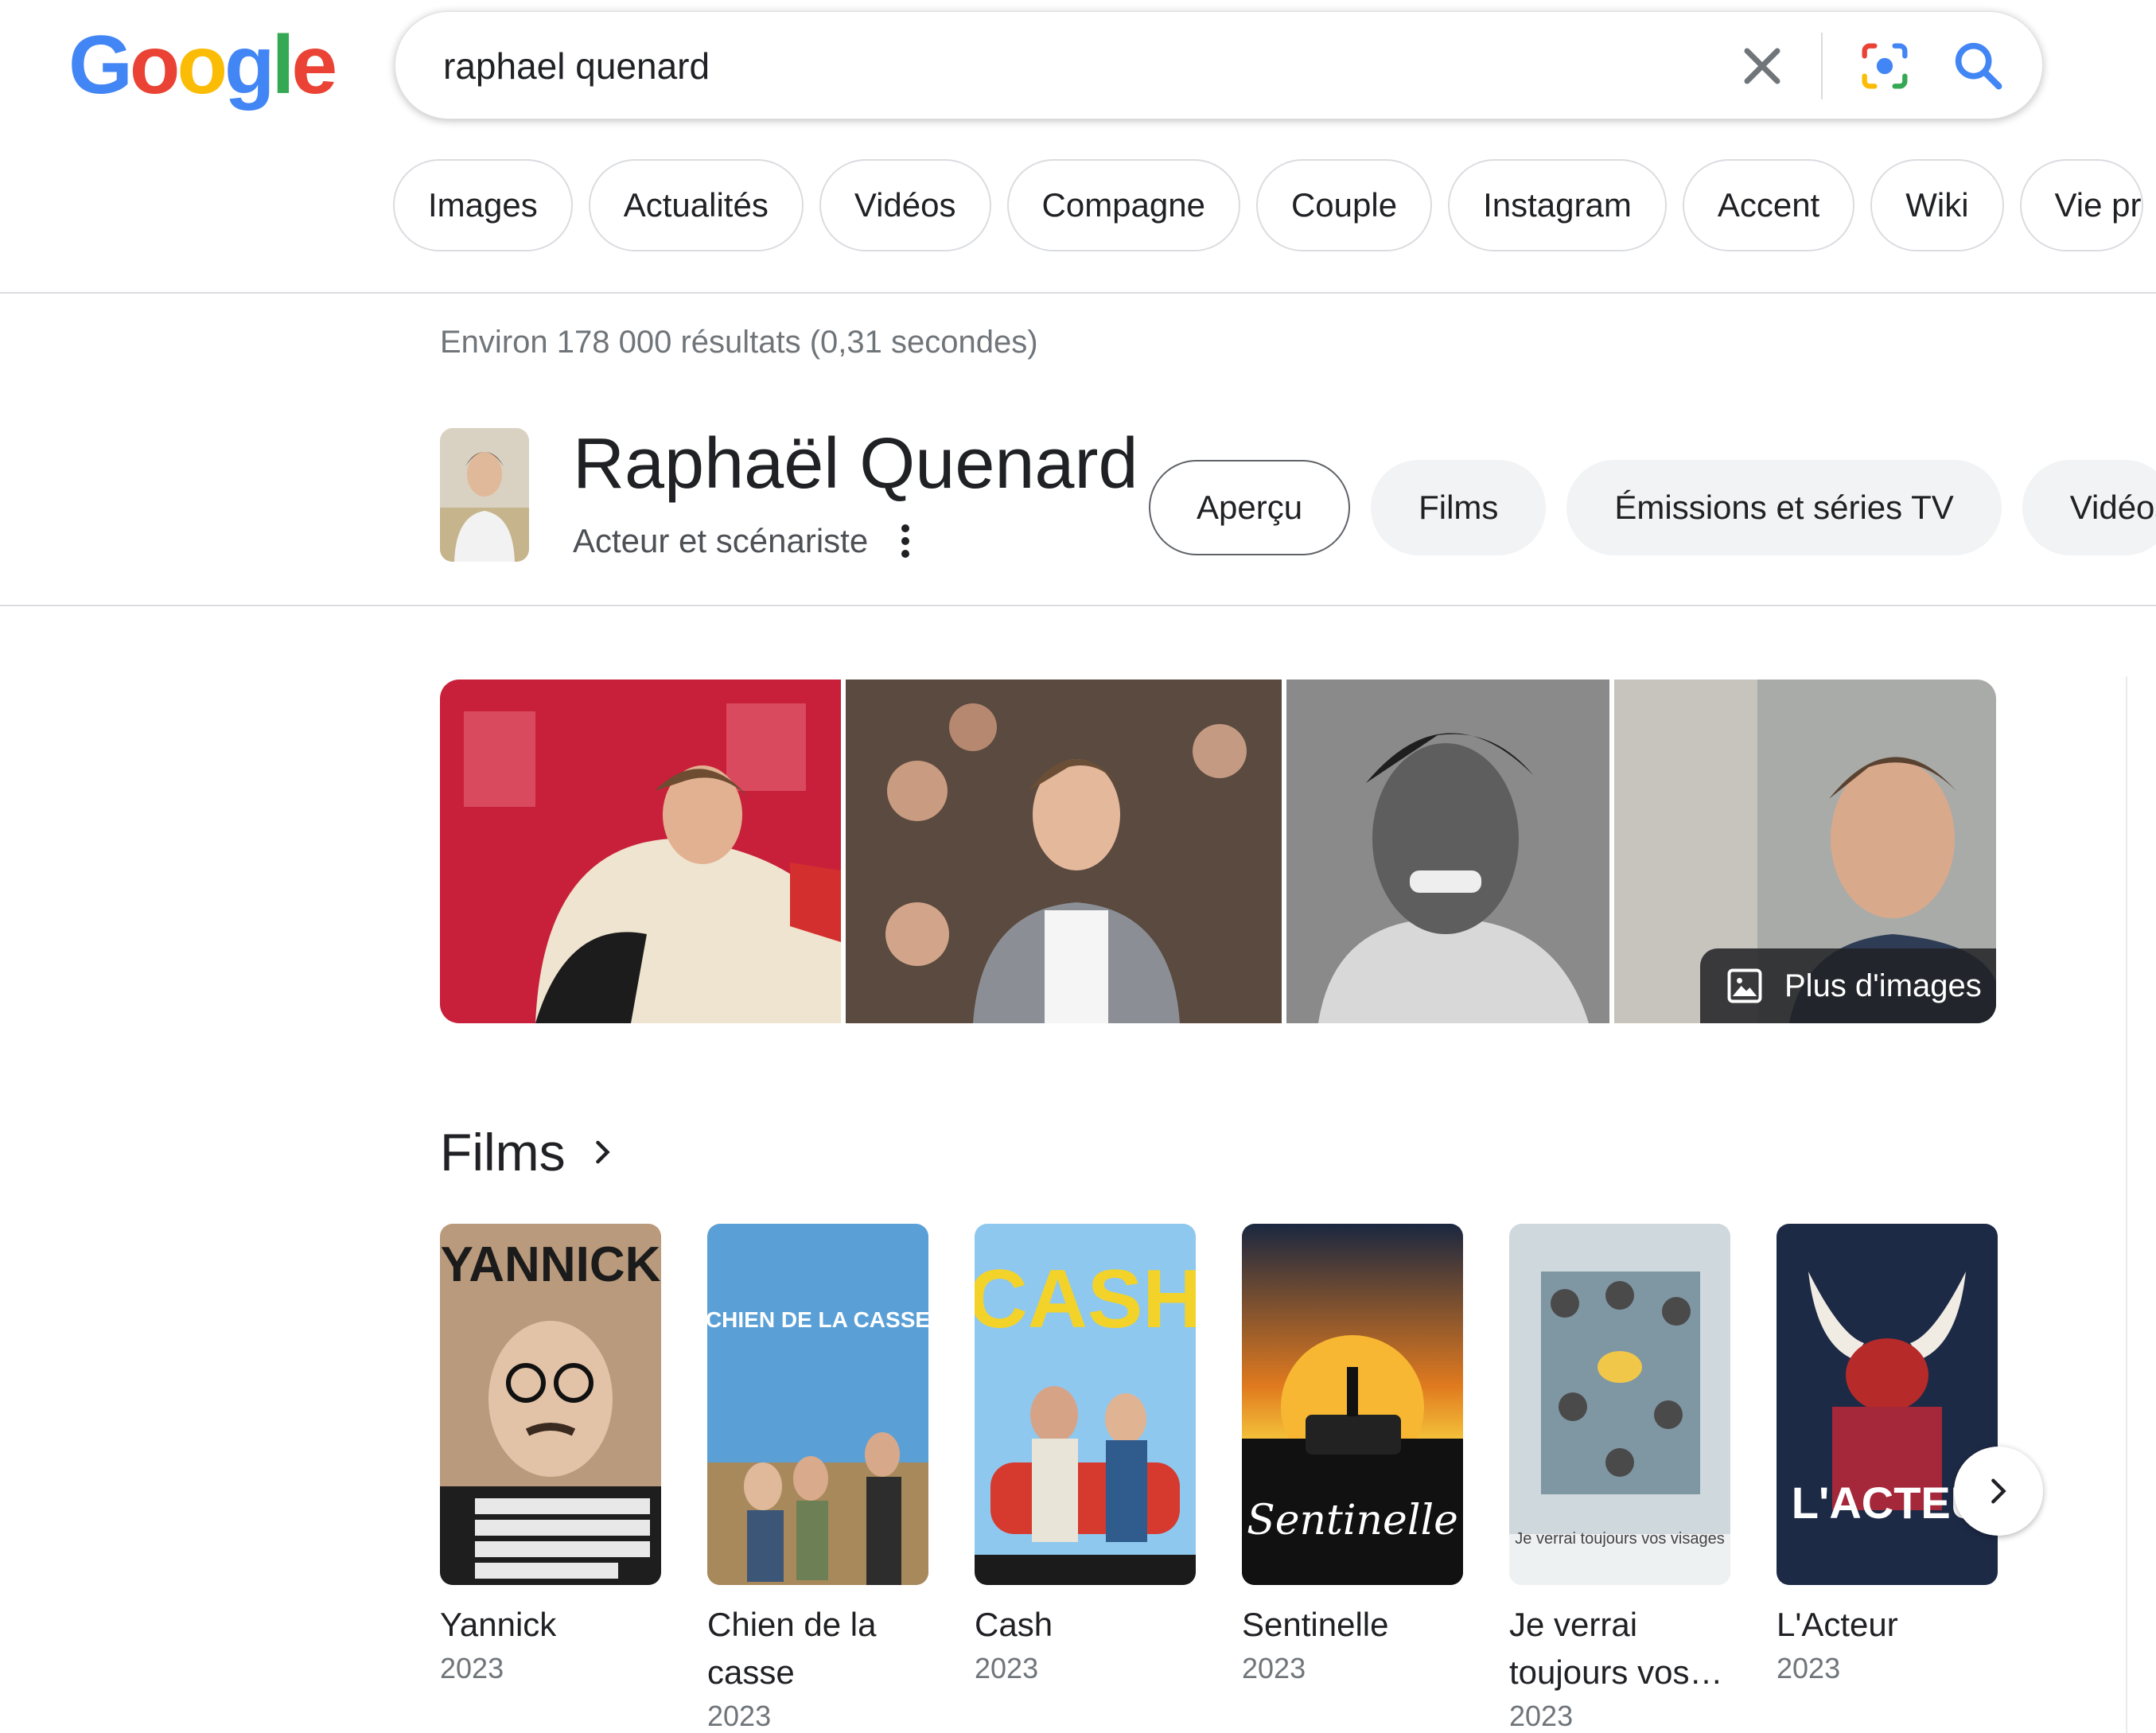 The height and width of the screenshot is (1733, 2156). I want to click on logo-letter-g2: g, so click(249, 65).